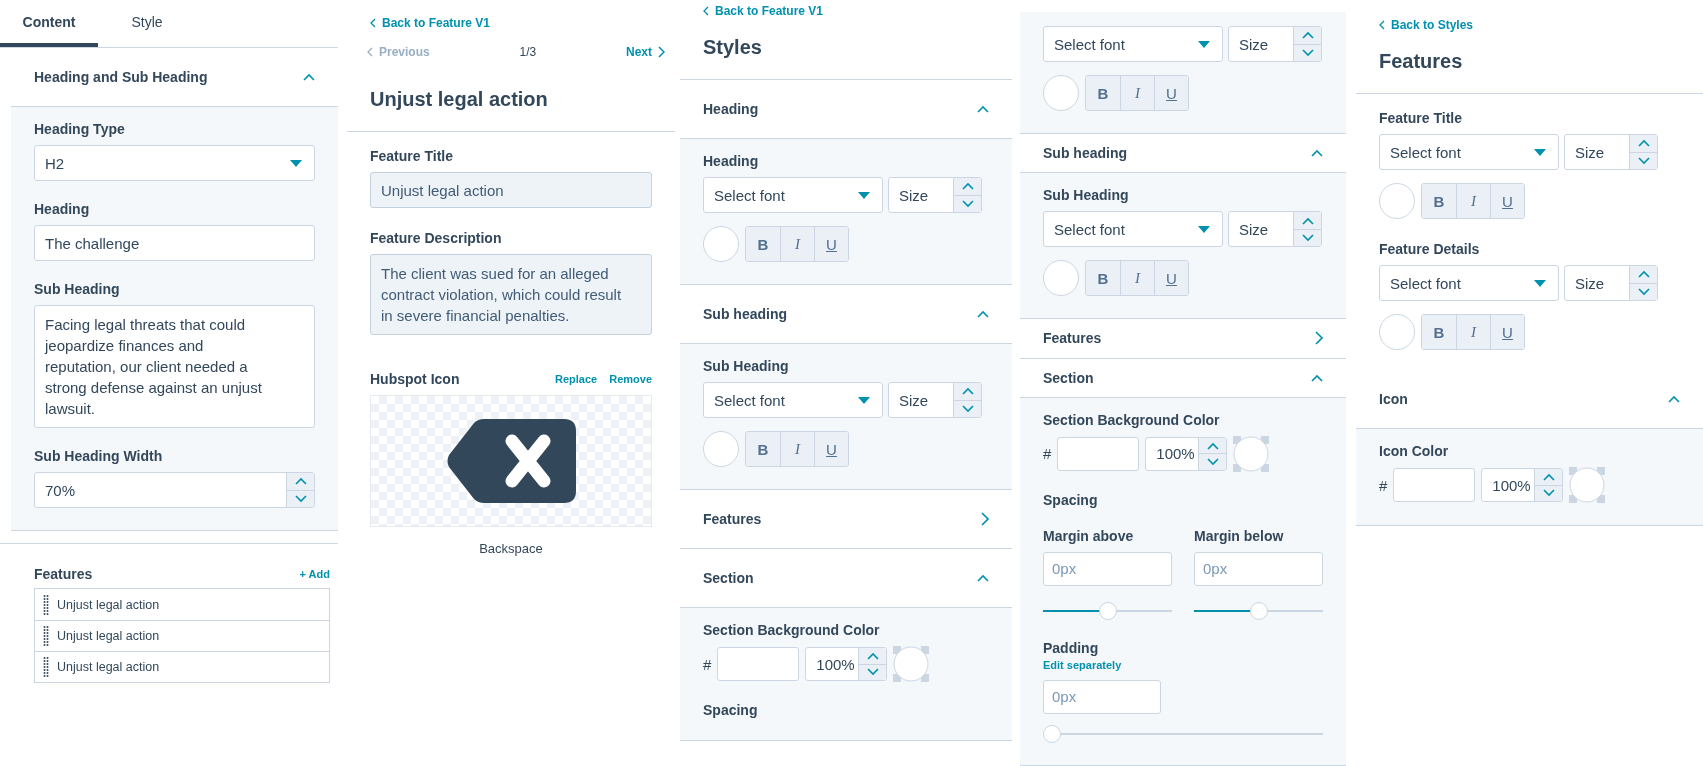 This screenshot has width=1703, height=766. What do you see at coordinates (1430, 249) in the screenshot?
I see `field-label: Feature Details` at bounding box center [1430, 249].